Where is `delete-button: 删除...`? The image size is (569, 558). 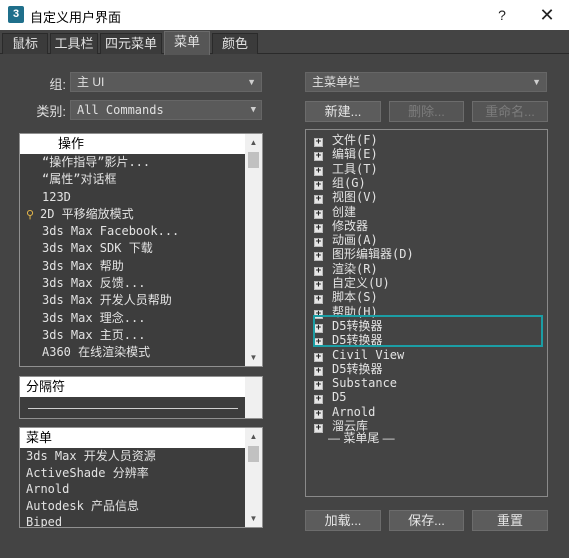
delete-button: 删除... is located at coordinates (426, 111).